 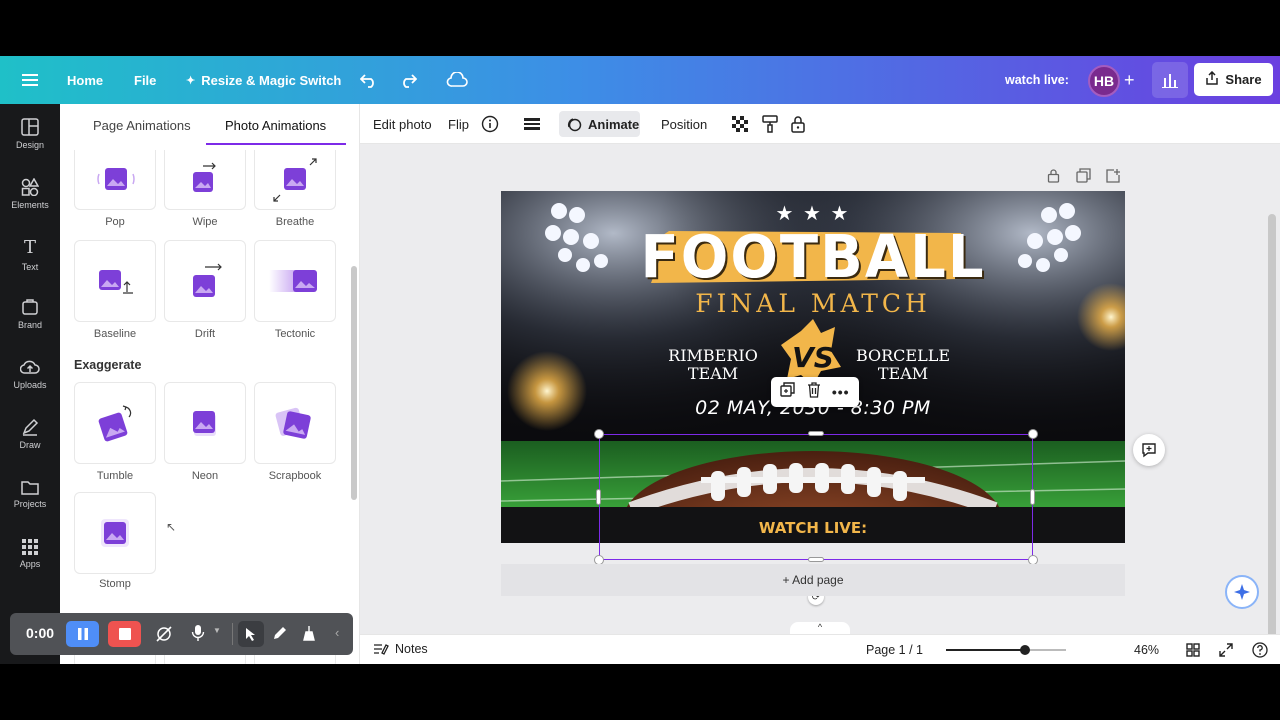 What do you see at coordinates (1242, 592) in the screenshot?
I see `magic-assistant-icon` at bounding box center [1242, 592].